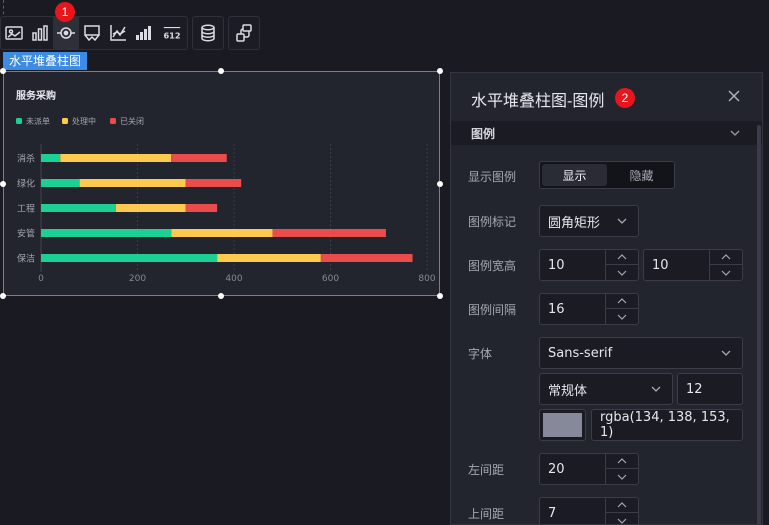  What do you see at coordinates (66, 33) in the screenshot?
I see `target-icon` at bounding box center [66, 33].